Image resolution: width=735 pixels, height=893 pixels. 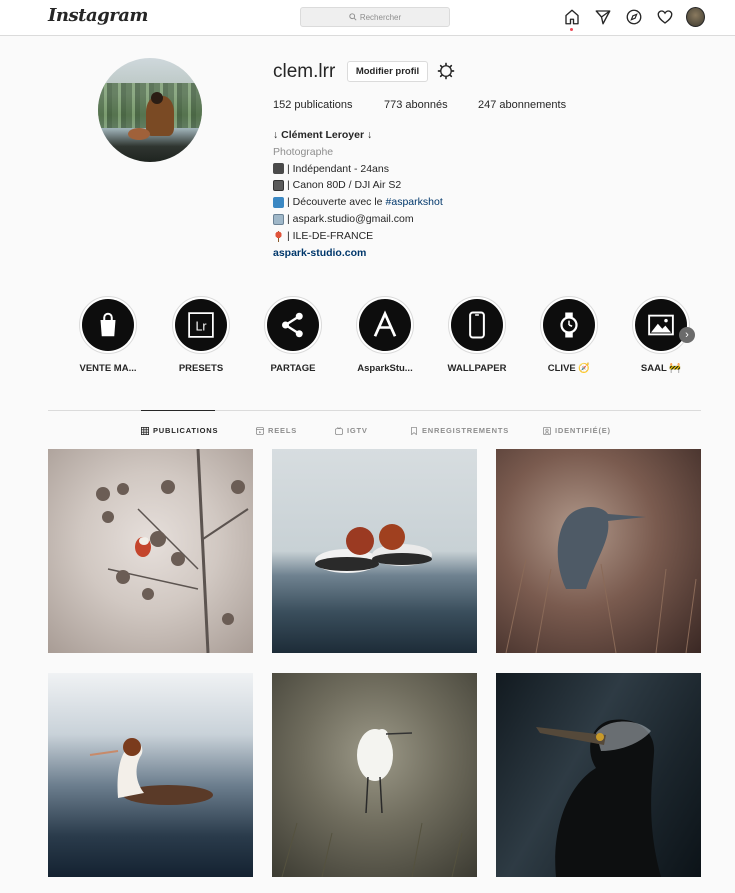 I want to click on compass-icon, so click(x=633, y=16).